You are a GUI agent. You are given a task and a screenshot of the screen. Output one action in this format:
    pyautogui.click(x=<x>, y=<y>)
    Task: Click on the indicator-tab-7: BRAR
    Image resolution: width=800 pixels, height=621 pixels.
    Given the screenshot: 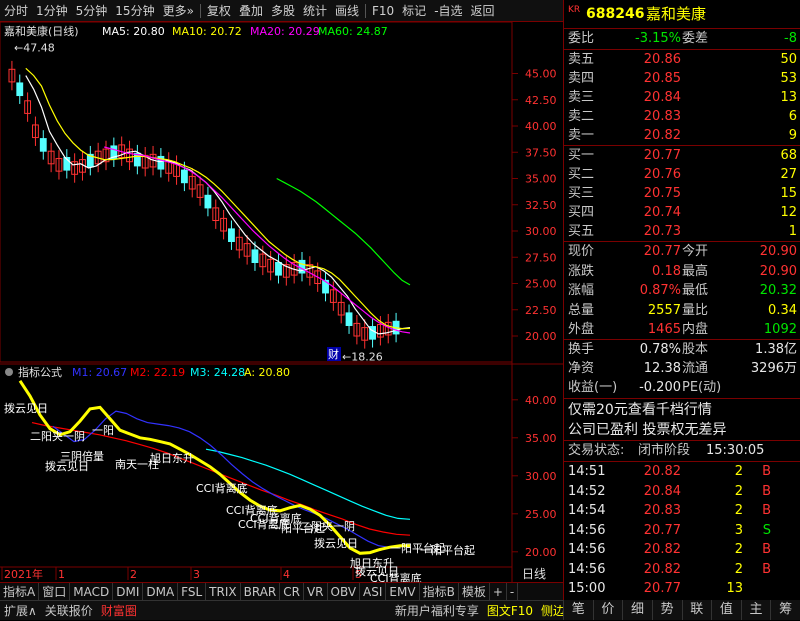 What is the action you would take?
    pyautogui.click(x=261, y=591)
    